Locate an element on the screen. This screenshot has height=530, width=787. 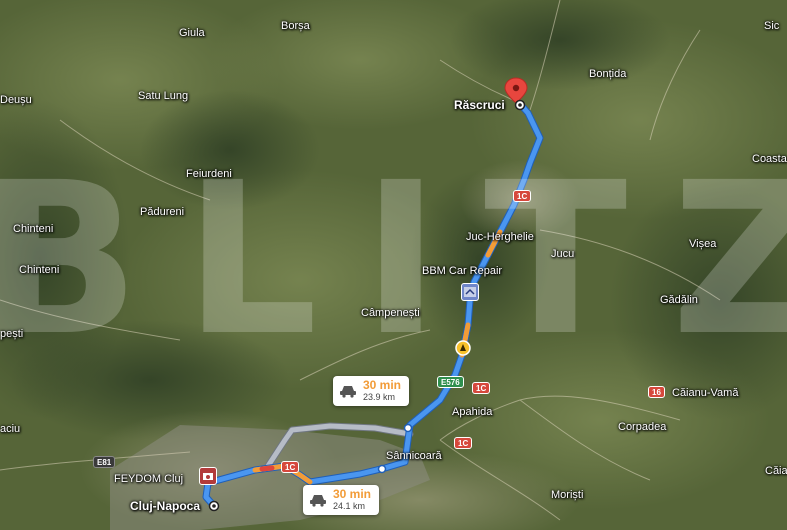
road-shield-1c-4: 1C is located at coordinates (290, 467).